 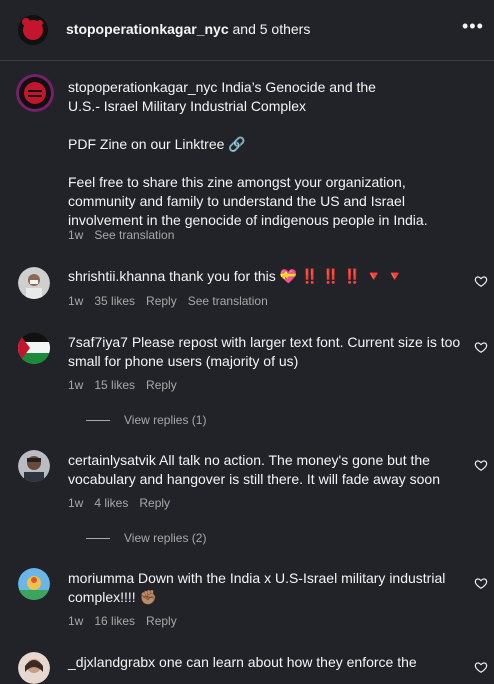 I want to click on comment-body: one can learn about how they enforce the, so click(x=286, y=662).